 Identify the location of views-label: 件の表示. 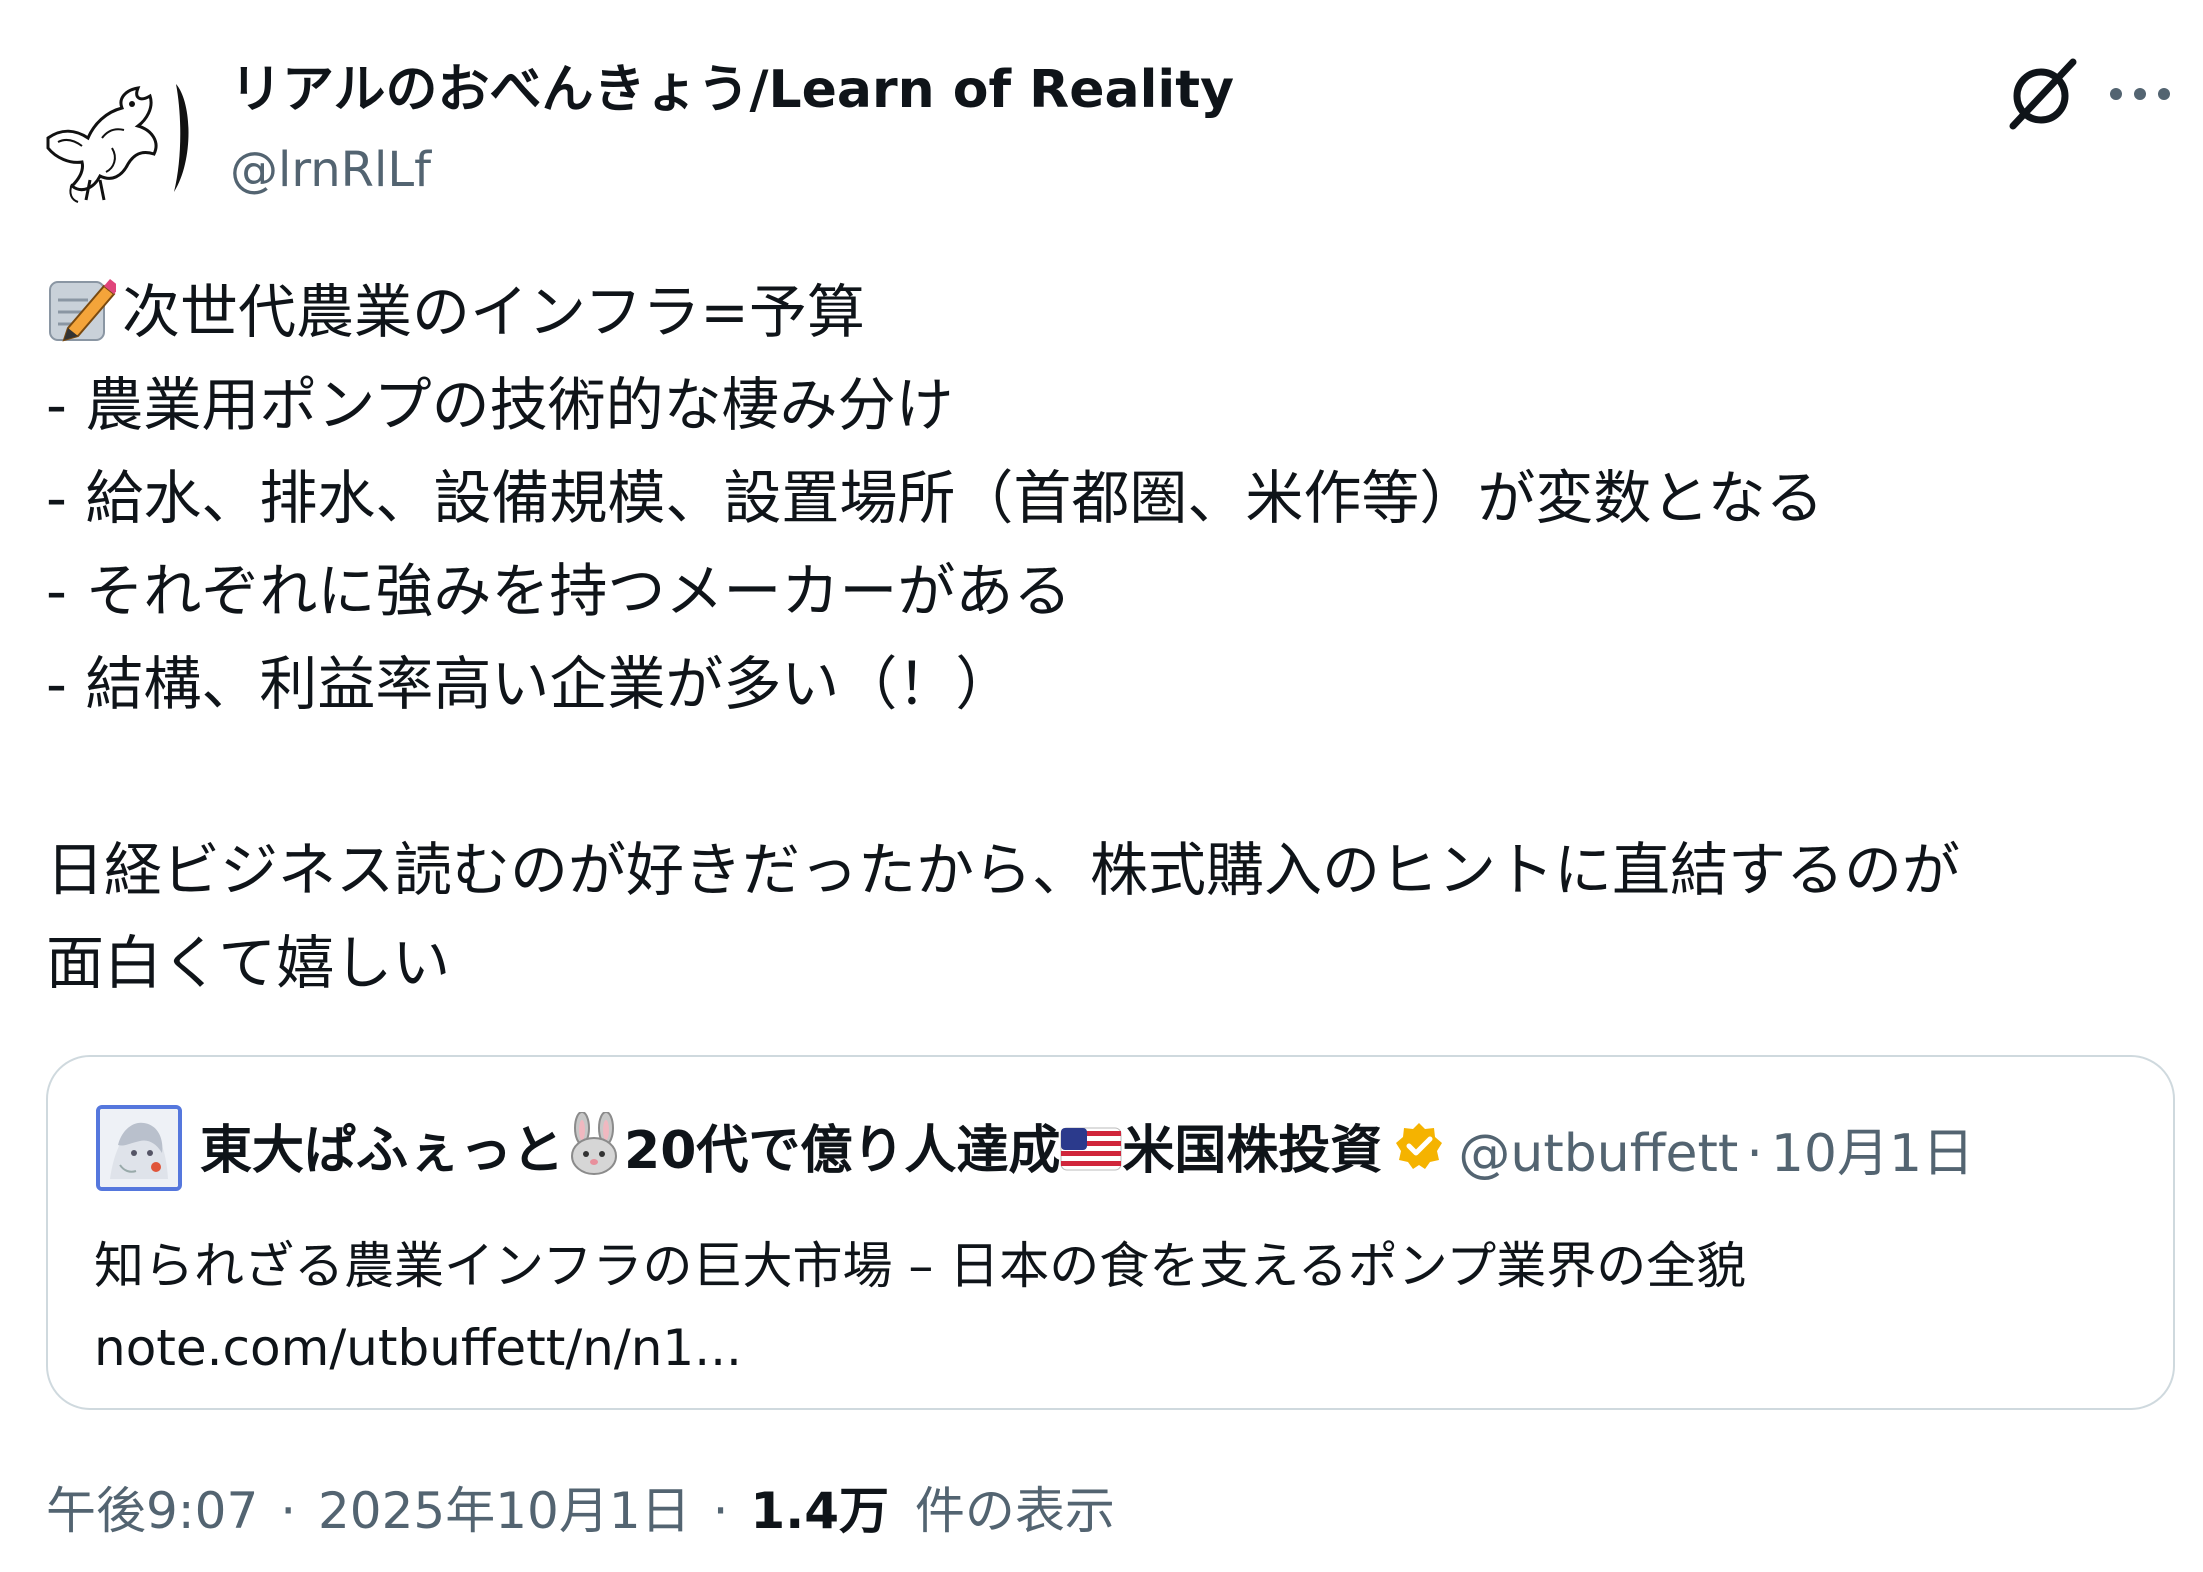
(1015, 1511).